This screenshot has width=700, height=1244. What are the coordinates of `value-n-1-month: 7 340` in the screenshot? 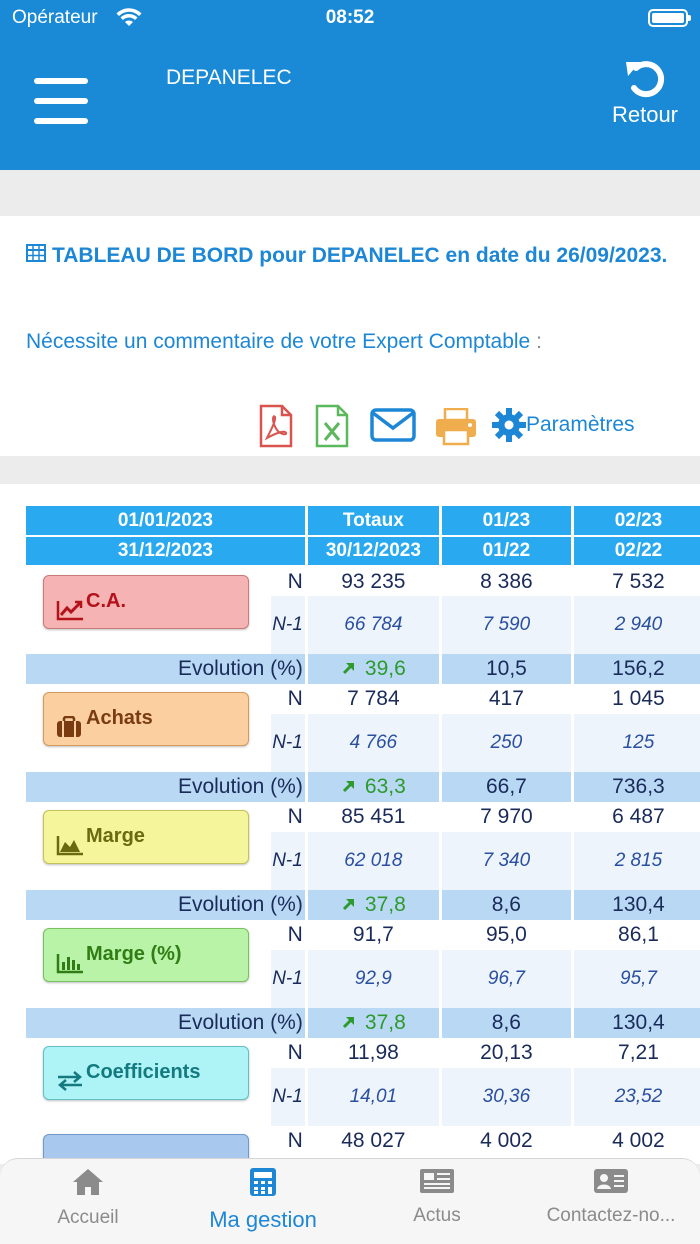 It's located at (507, 861).